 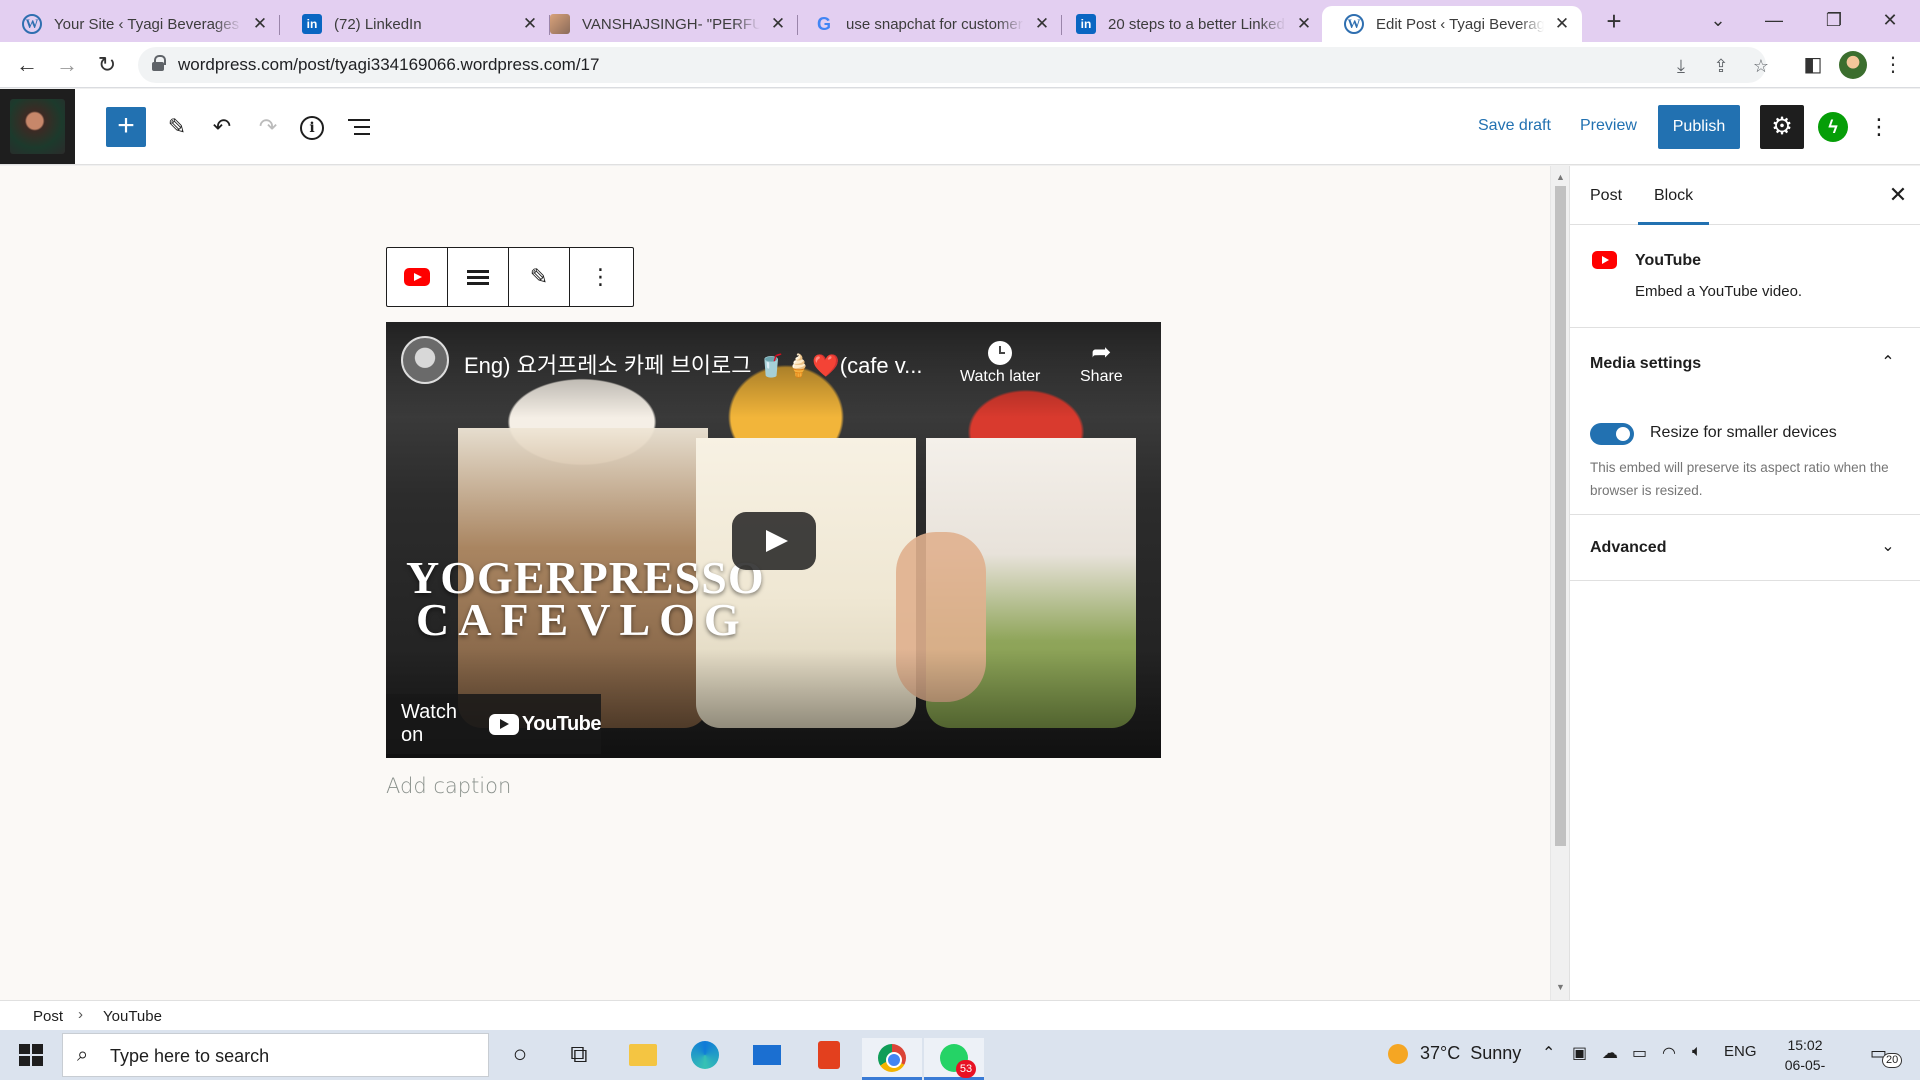 I want to click on scroll-up-icon: ▲, so click(x=1560, y=177).